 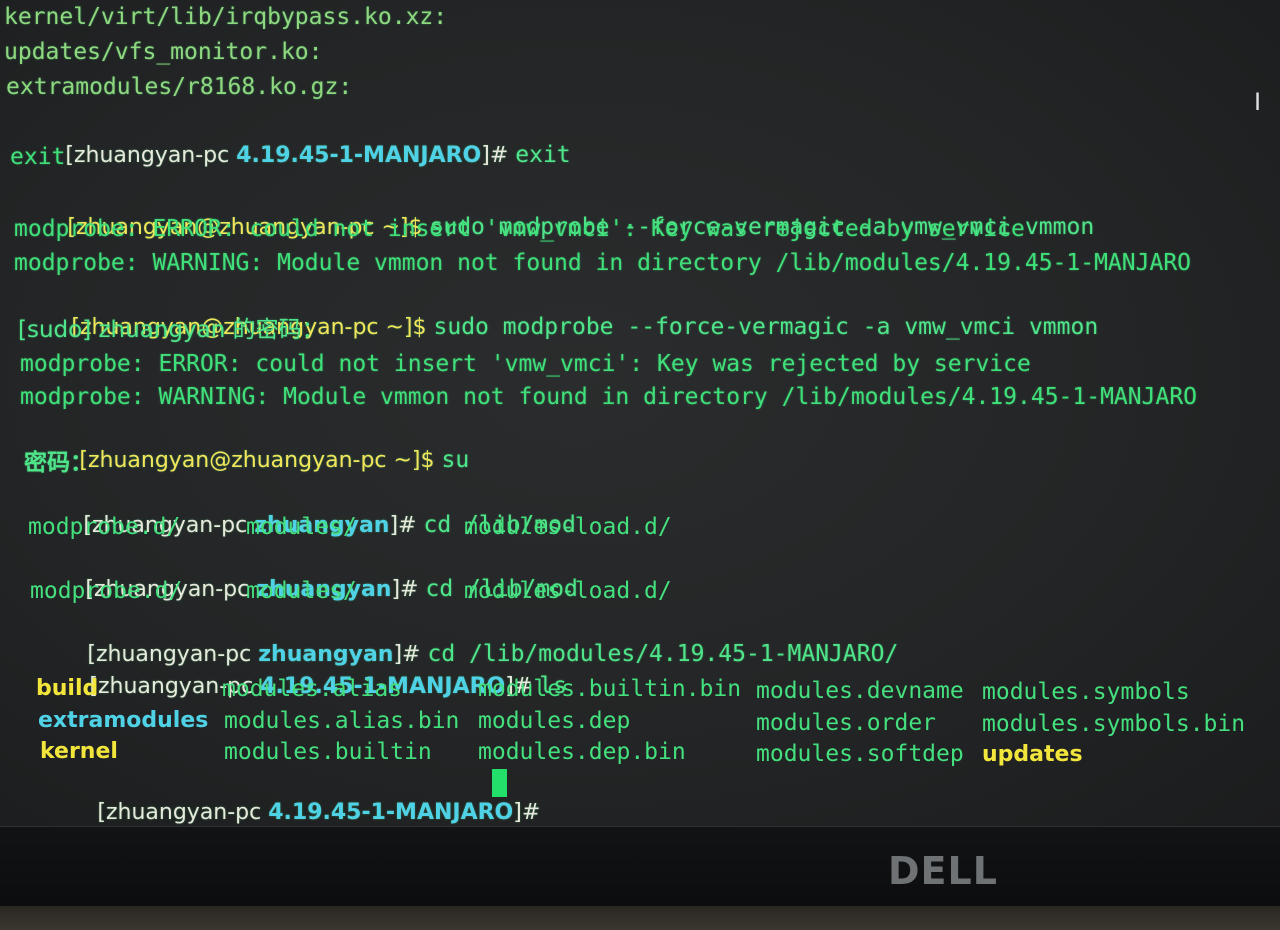 What do you see at coordinates (582, 752) in the screenshot?
I see `ls-file: modules.dep.bin` at bounding box center [582, 752].